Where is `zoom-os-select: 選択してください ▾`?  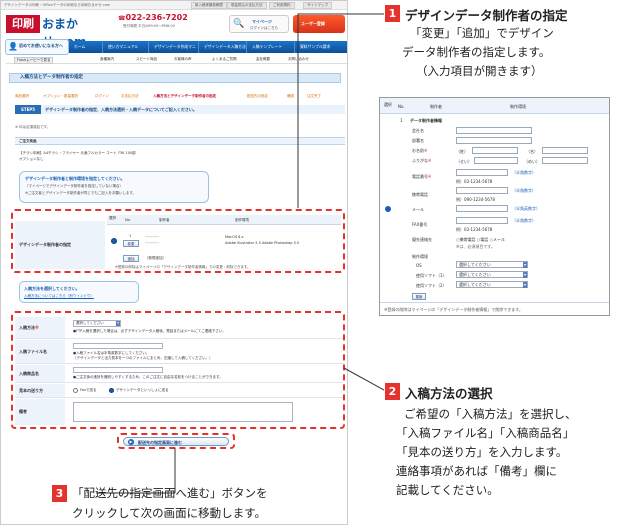
zoom-os-select: 選択してください ▾ is located at coordinates (492, 264).